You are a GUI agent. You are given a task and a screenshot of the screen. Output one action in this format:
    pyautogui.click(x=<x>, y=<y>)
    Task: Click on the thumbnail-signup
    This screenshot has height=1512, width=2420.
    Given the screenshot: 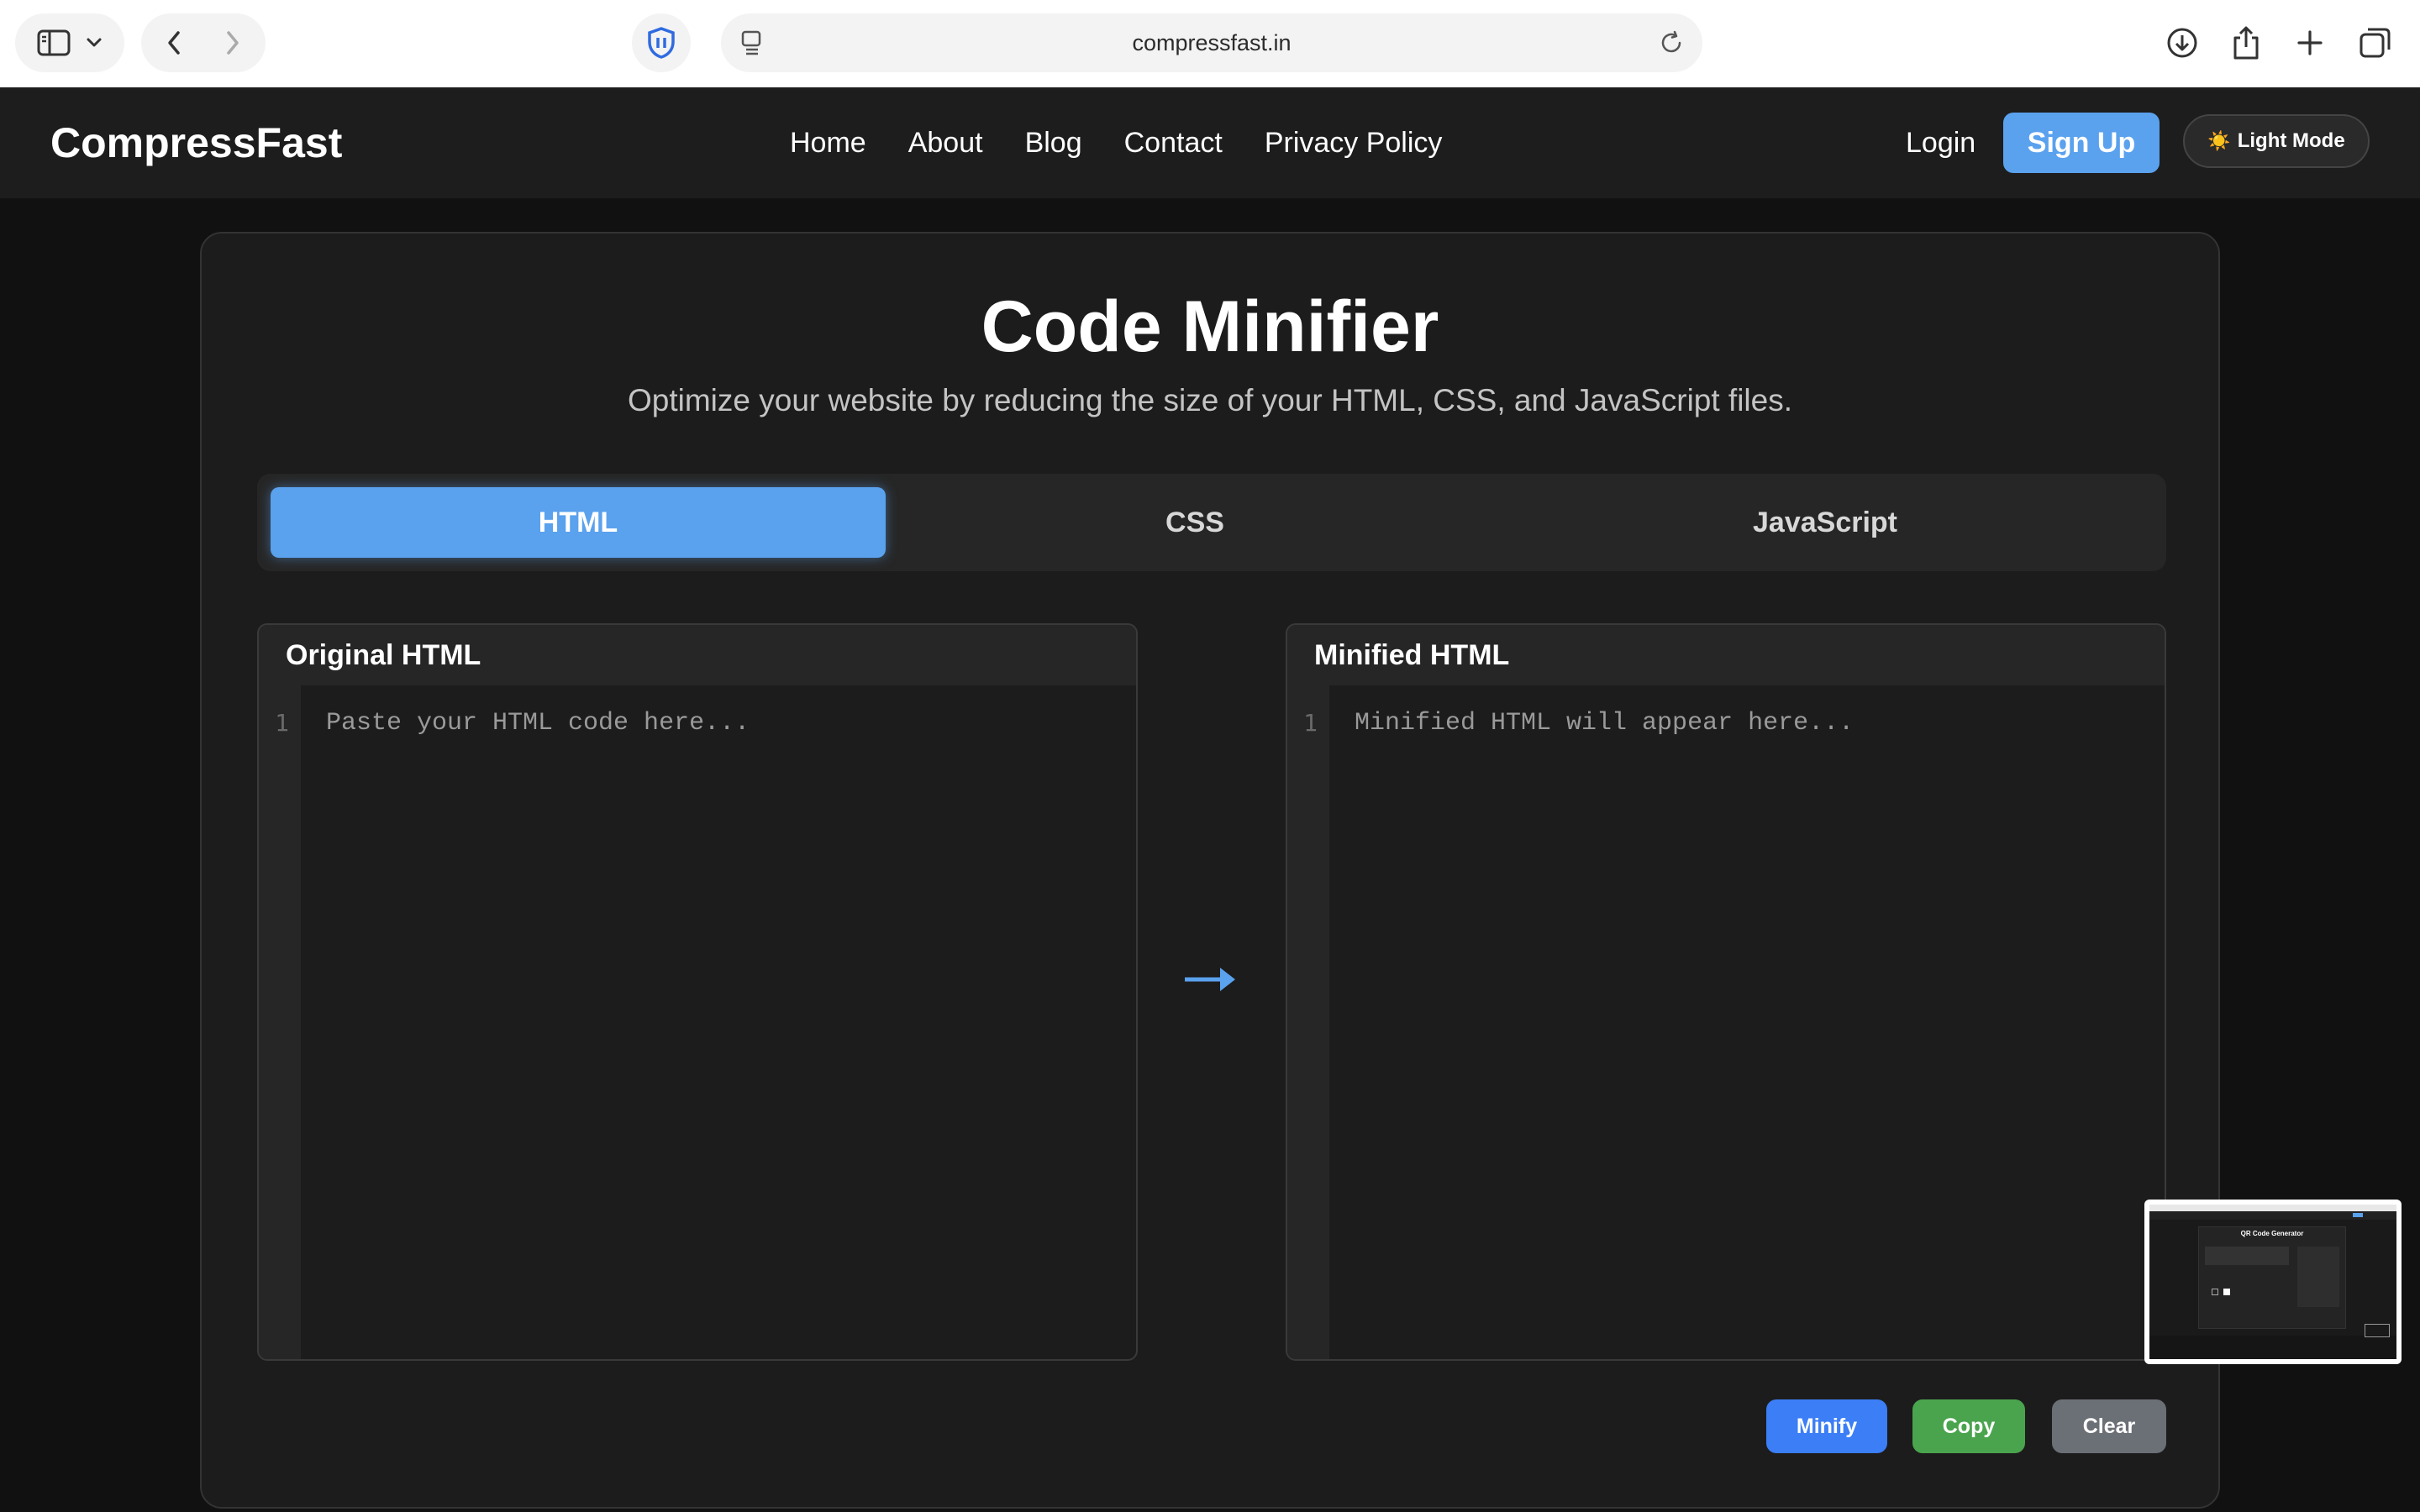 What is the action you would take?
    pyautogui.click(x=2358, y=1215)
    